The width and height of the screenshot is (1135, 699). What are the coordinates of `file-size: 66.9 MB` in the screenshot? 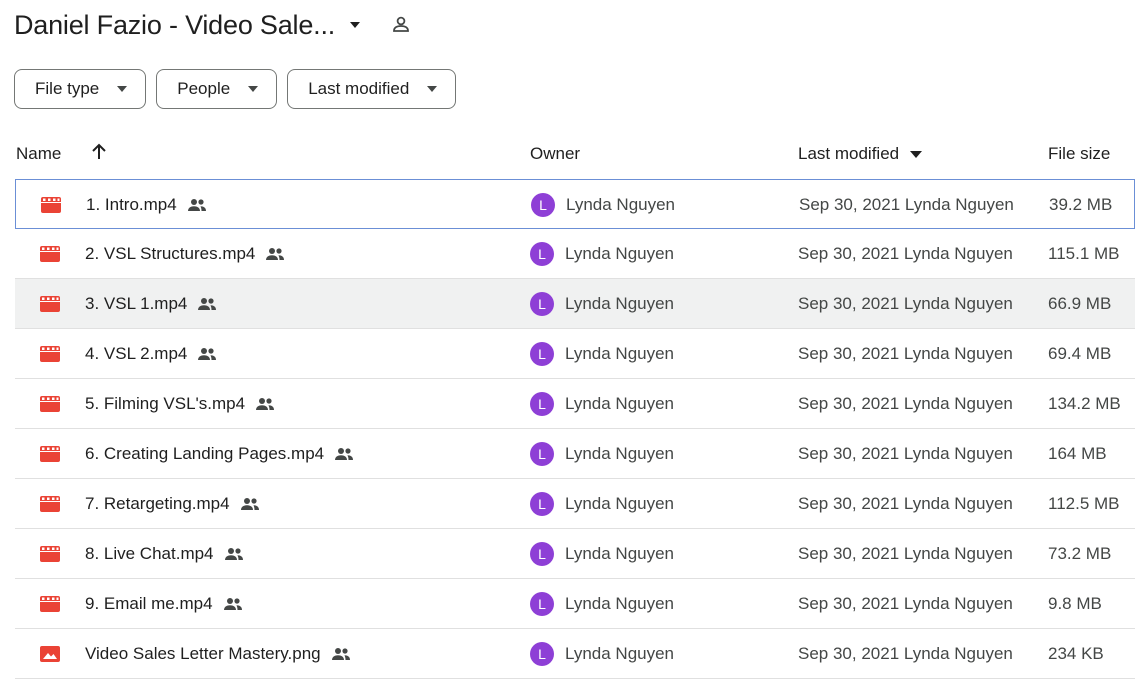 It's located at (1080, 303).